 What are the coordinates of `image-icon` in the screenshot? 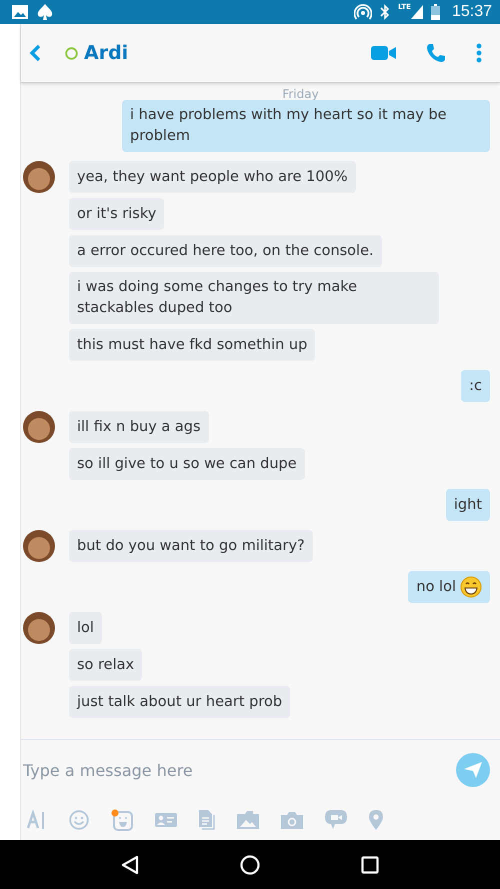 It's located at (20, 12).